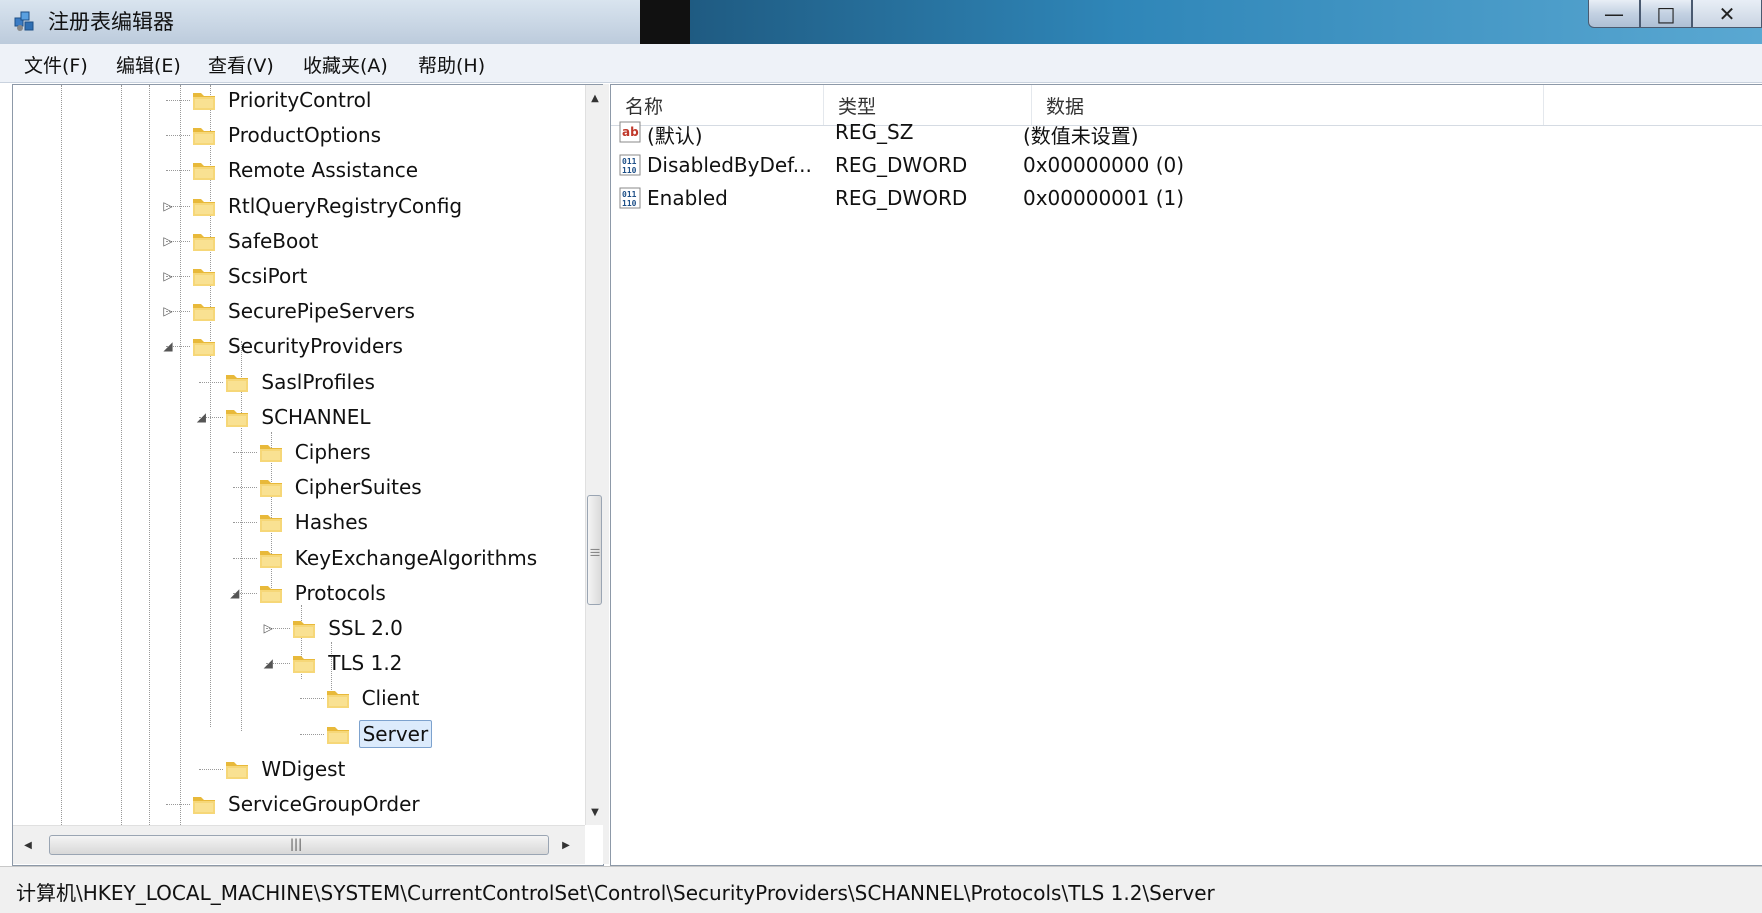 The height and width of the screenshot is (913, 1762). I want to click on tree-item: ProductOptions, so click(287, 135).